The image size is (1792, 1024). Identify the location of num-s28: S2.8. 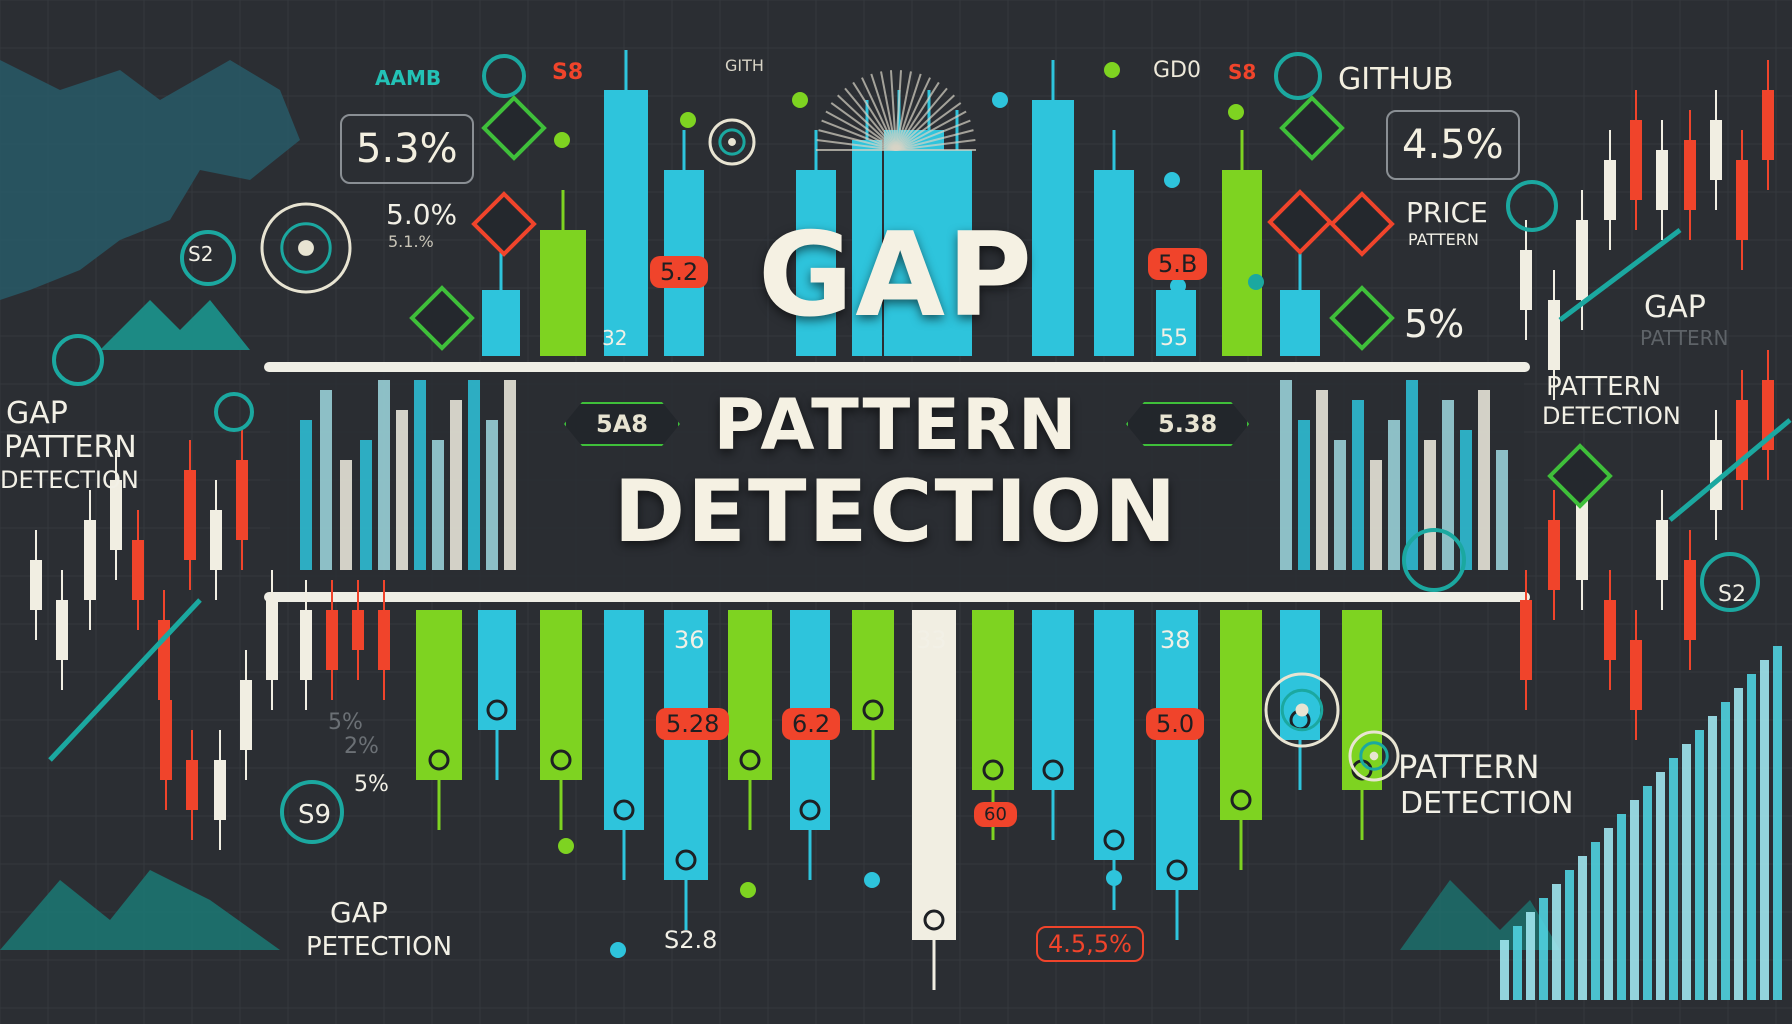
(691, 940).